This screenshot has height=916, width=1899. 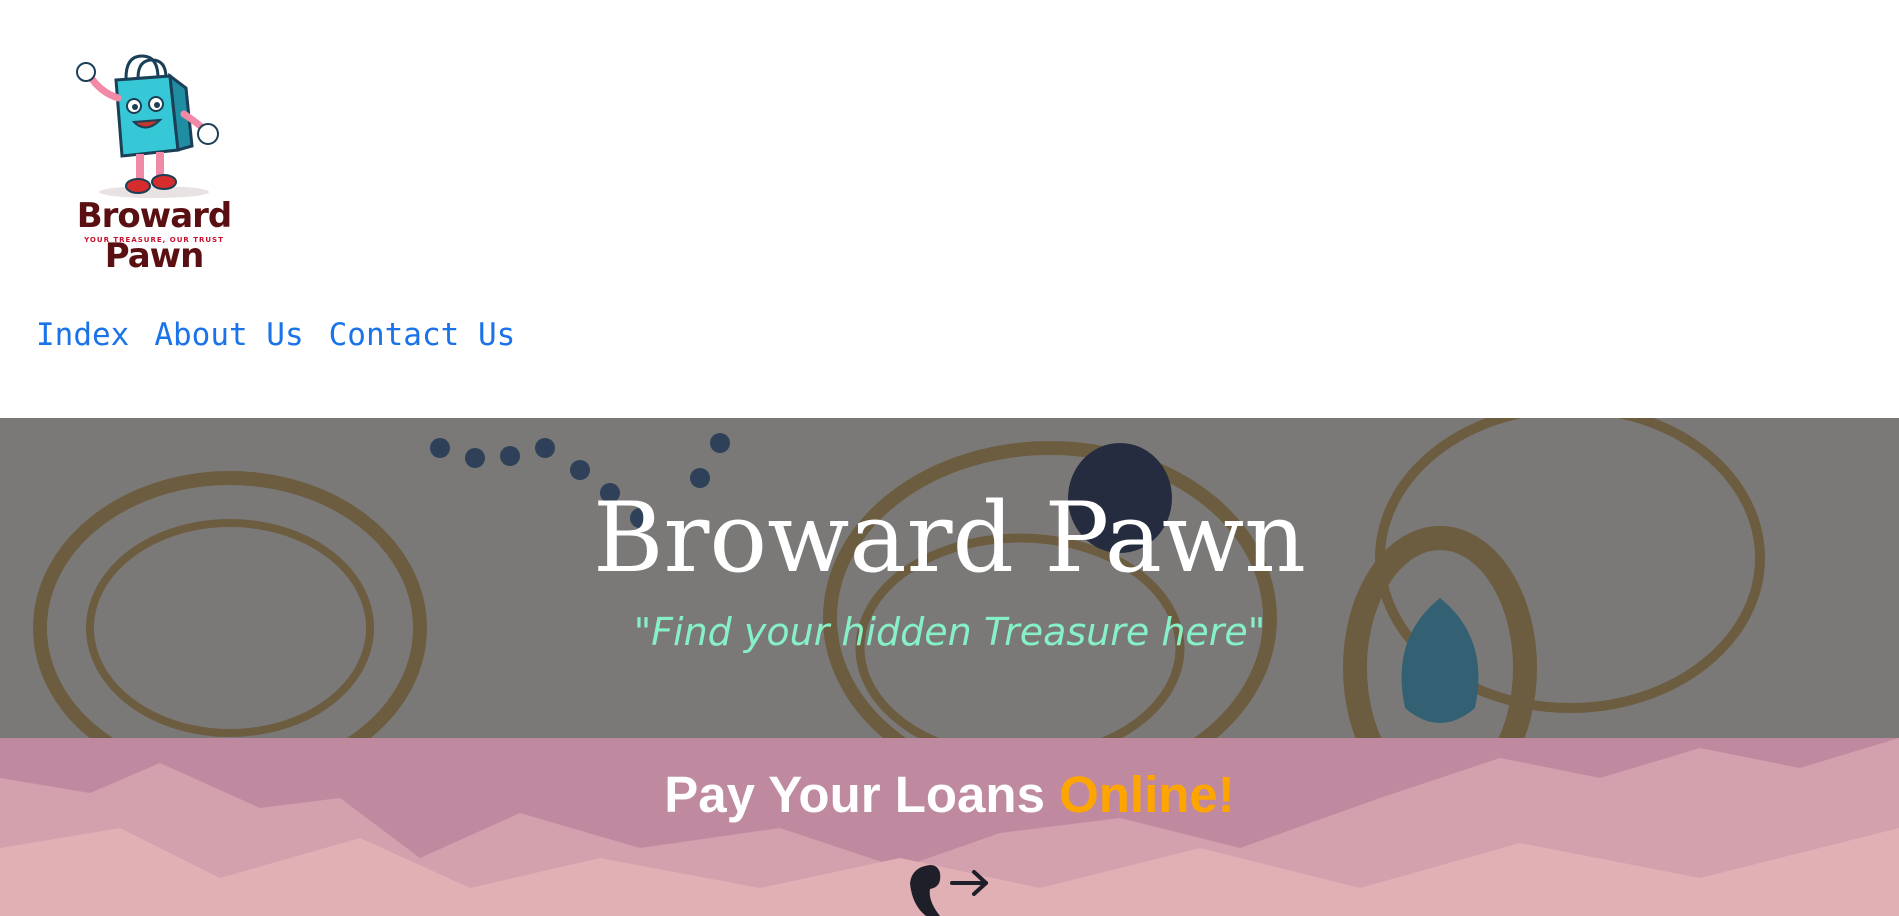 What do you see at coordinates (1147, 794) in the screenshot?
I see `promo-title-highlight: Online!` at bounding box center [1147, 794].